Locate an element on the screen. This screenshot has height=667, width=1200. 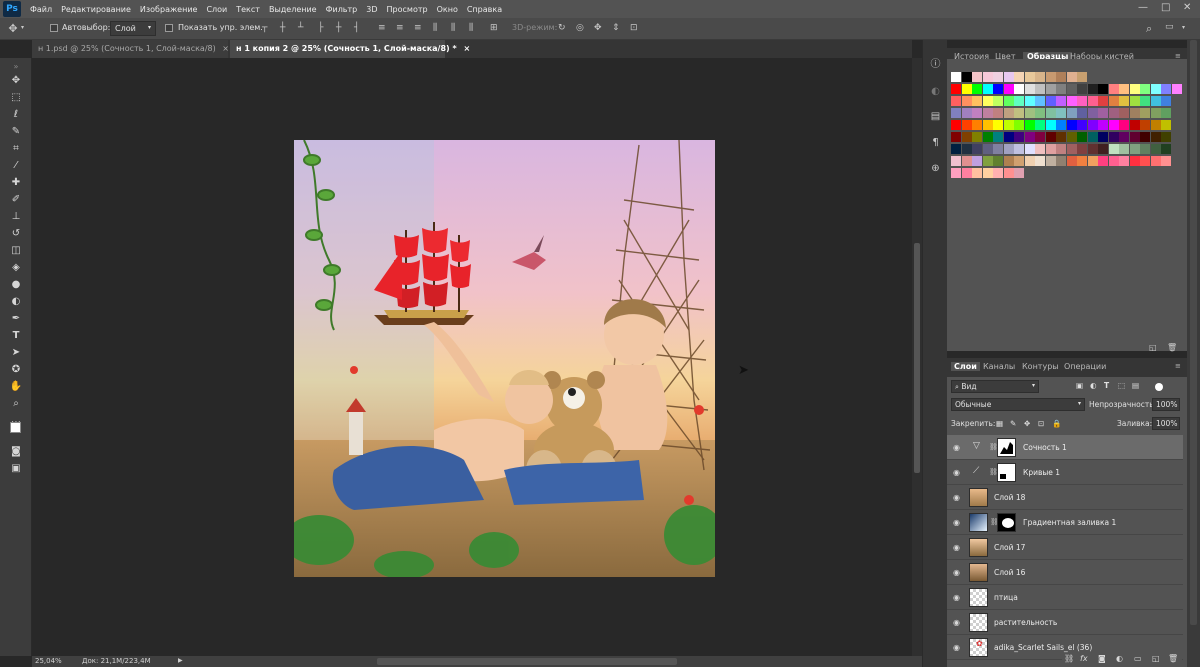
show-controls-checkbox is located at coordinates (169, 28).